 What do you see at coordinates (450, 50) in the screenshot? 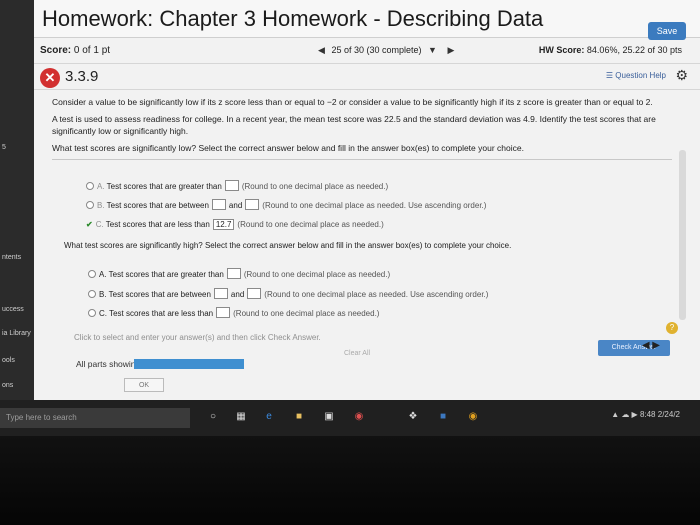
I see `next-question-icon: ▶` at bounding box center [450, 50].